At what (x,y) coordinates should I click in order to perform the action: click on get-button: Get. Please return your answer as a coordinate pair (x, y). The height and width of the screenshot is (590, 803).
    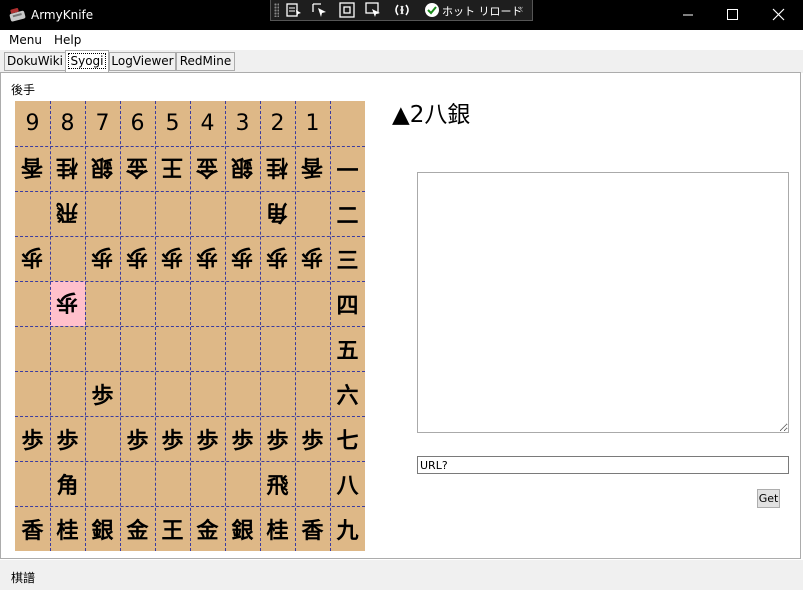
    Looking at the image, I should click on (768, 498).